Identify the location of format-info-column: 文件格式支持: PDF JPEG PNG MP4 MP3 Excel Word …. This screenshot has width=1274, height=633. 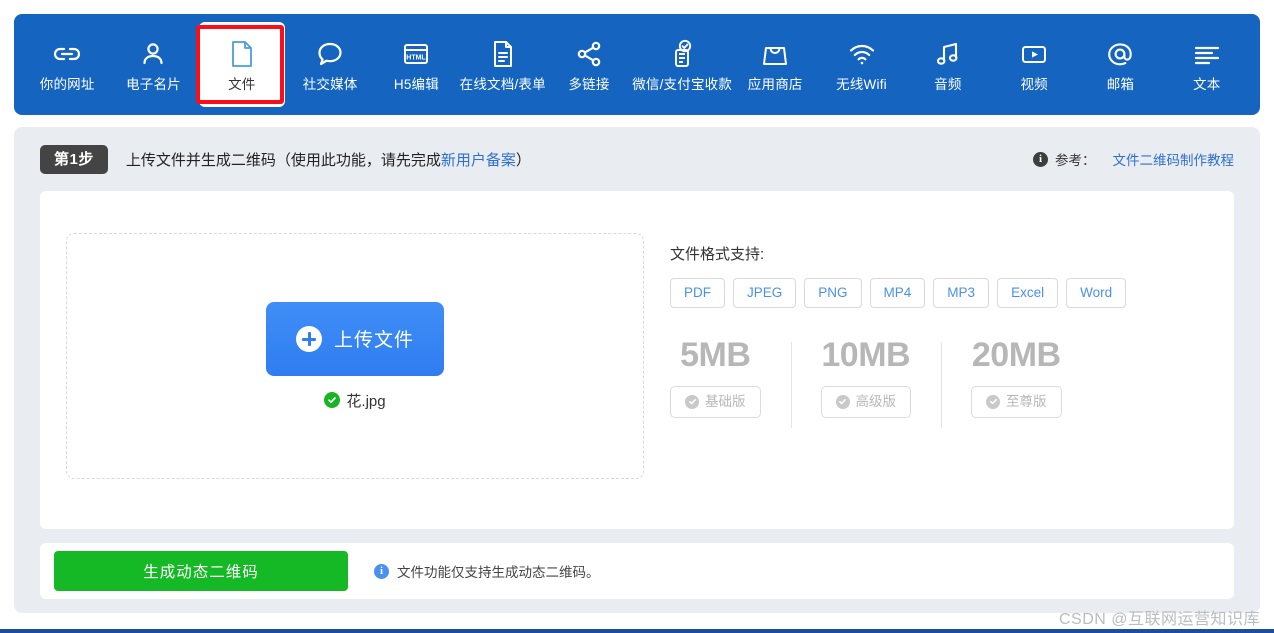
(898, 309).